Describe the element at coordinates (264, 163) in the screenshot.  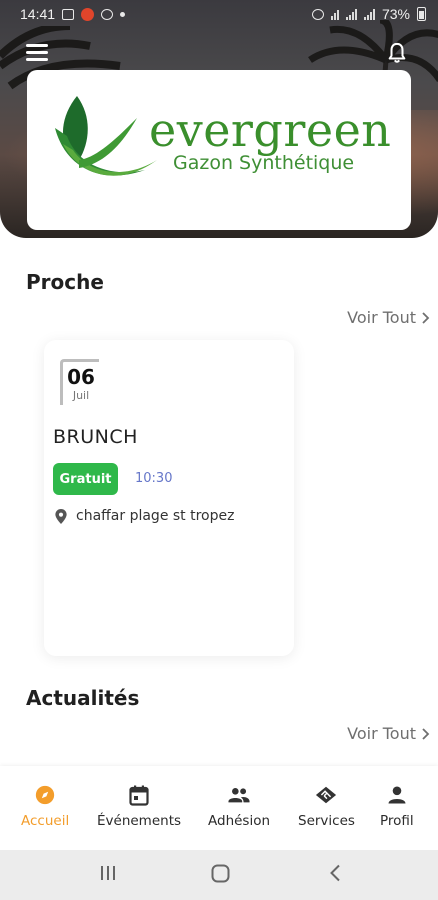
I see `brand-tagline: Gazon Synthétique` at that location.